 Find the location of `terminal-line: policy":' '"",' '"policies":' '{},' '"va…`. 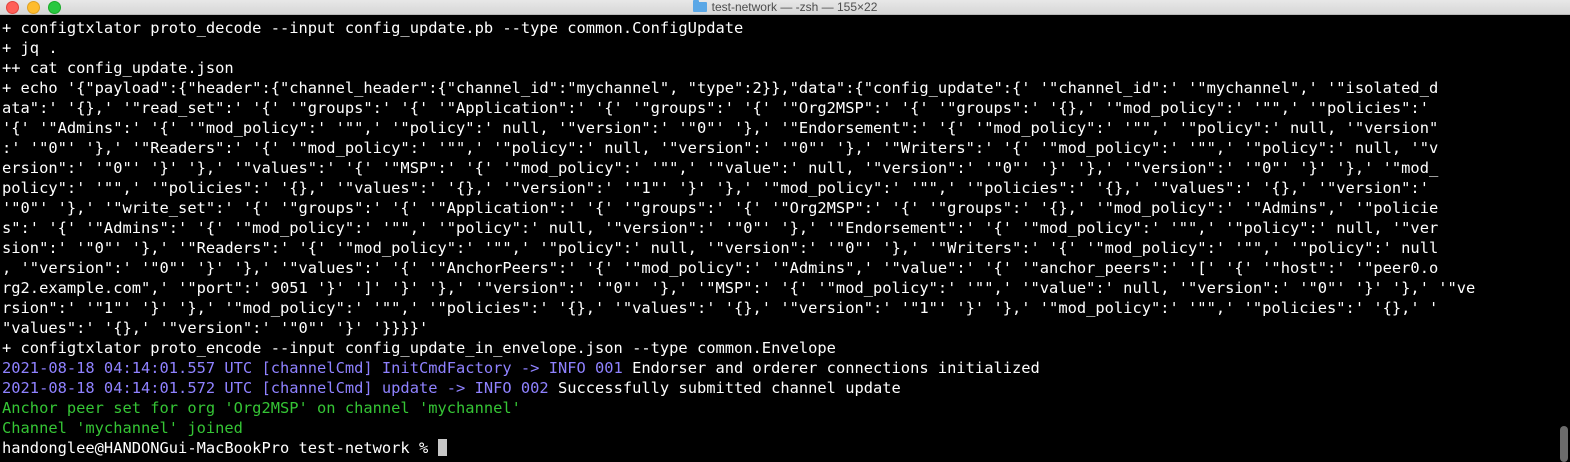

terminal-line: policy":' '"",' '"policies":' '{},' '"va… is located at coordinates (715, 188).